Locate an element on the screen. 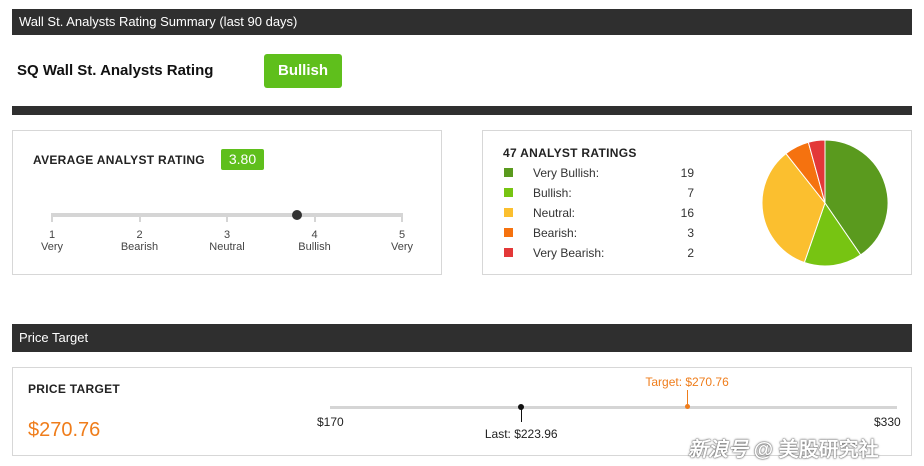 The height and width of the screenshot is (466, 924). rating-title: SQ Wall St. Analysts Rating is located at coordinates (115, 70).